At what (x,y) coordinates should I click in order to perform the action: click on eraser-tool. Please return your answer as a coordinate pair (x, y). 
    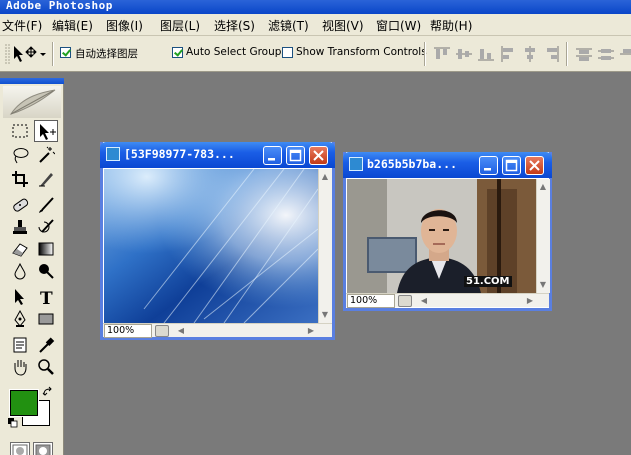
    Looking at the image, I should click on (20, 249).